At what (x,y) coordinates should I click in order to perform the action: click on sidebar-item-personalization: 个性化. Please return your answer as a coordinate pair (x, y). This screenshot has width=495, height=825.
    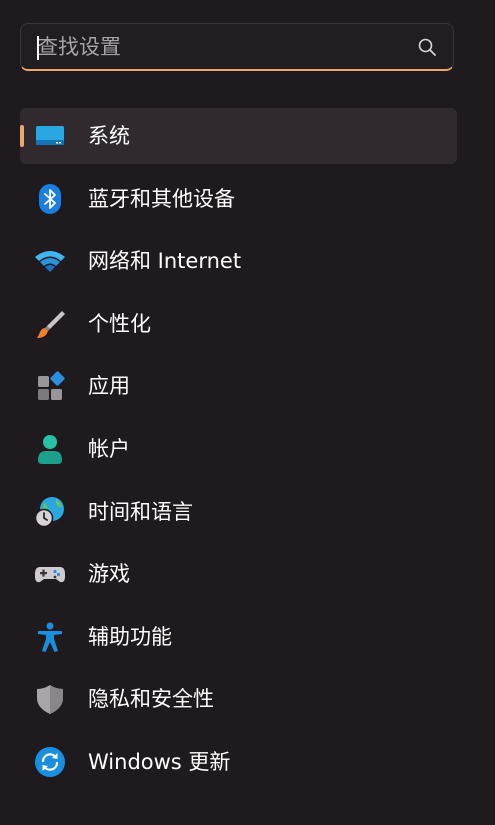
    Looking at the image, I should click on (238, 324).